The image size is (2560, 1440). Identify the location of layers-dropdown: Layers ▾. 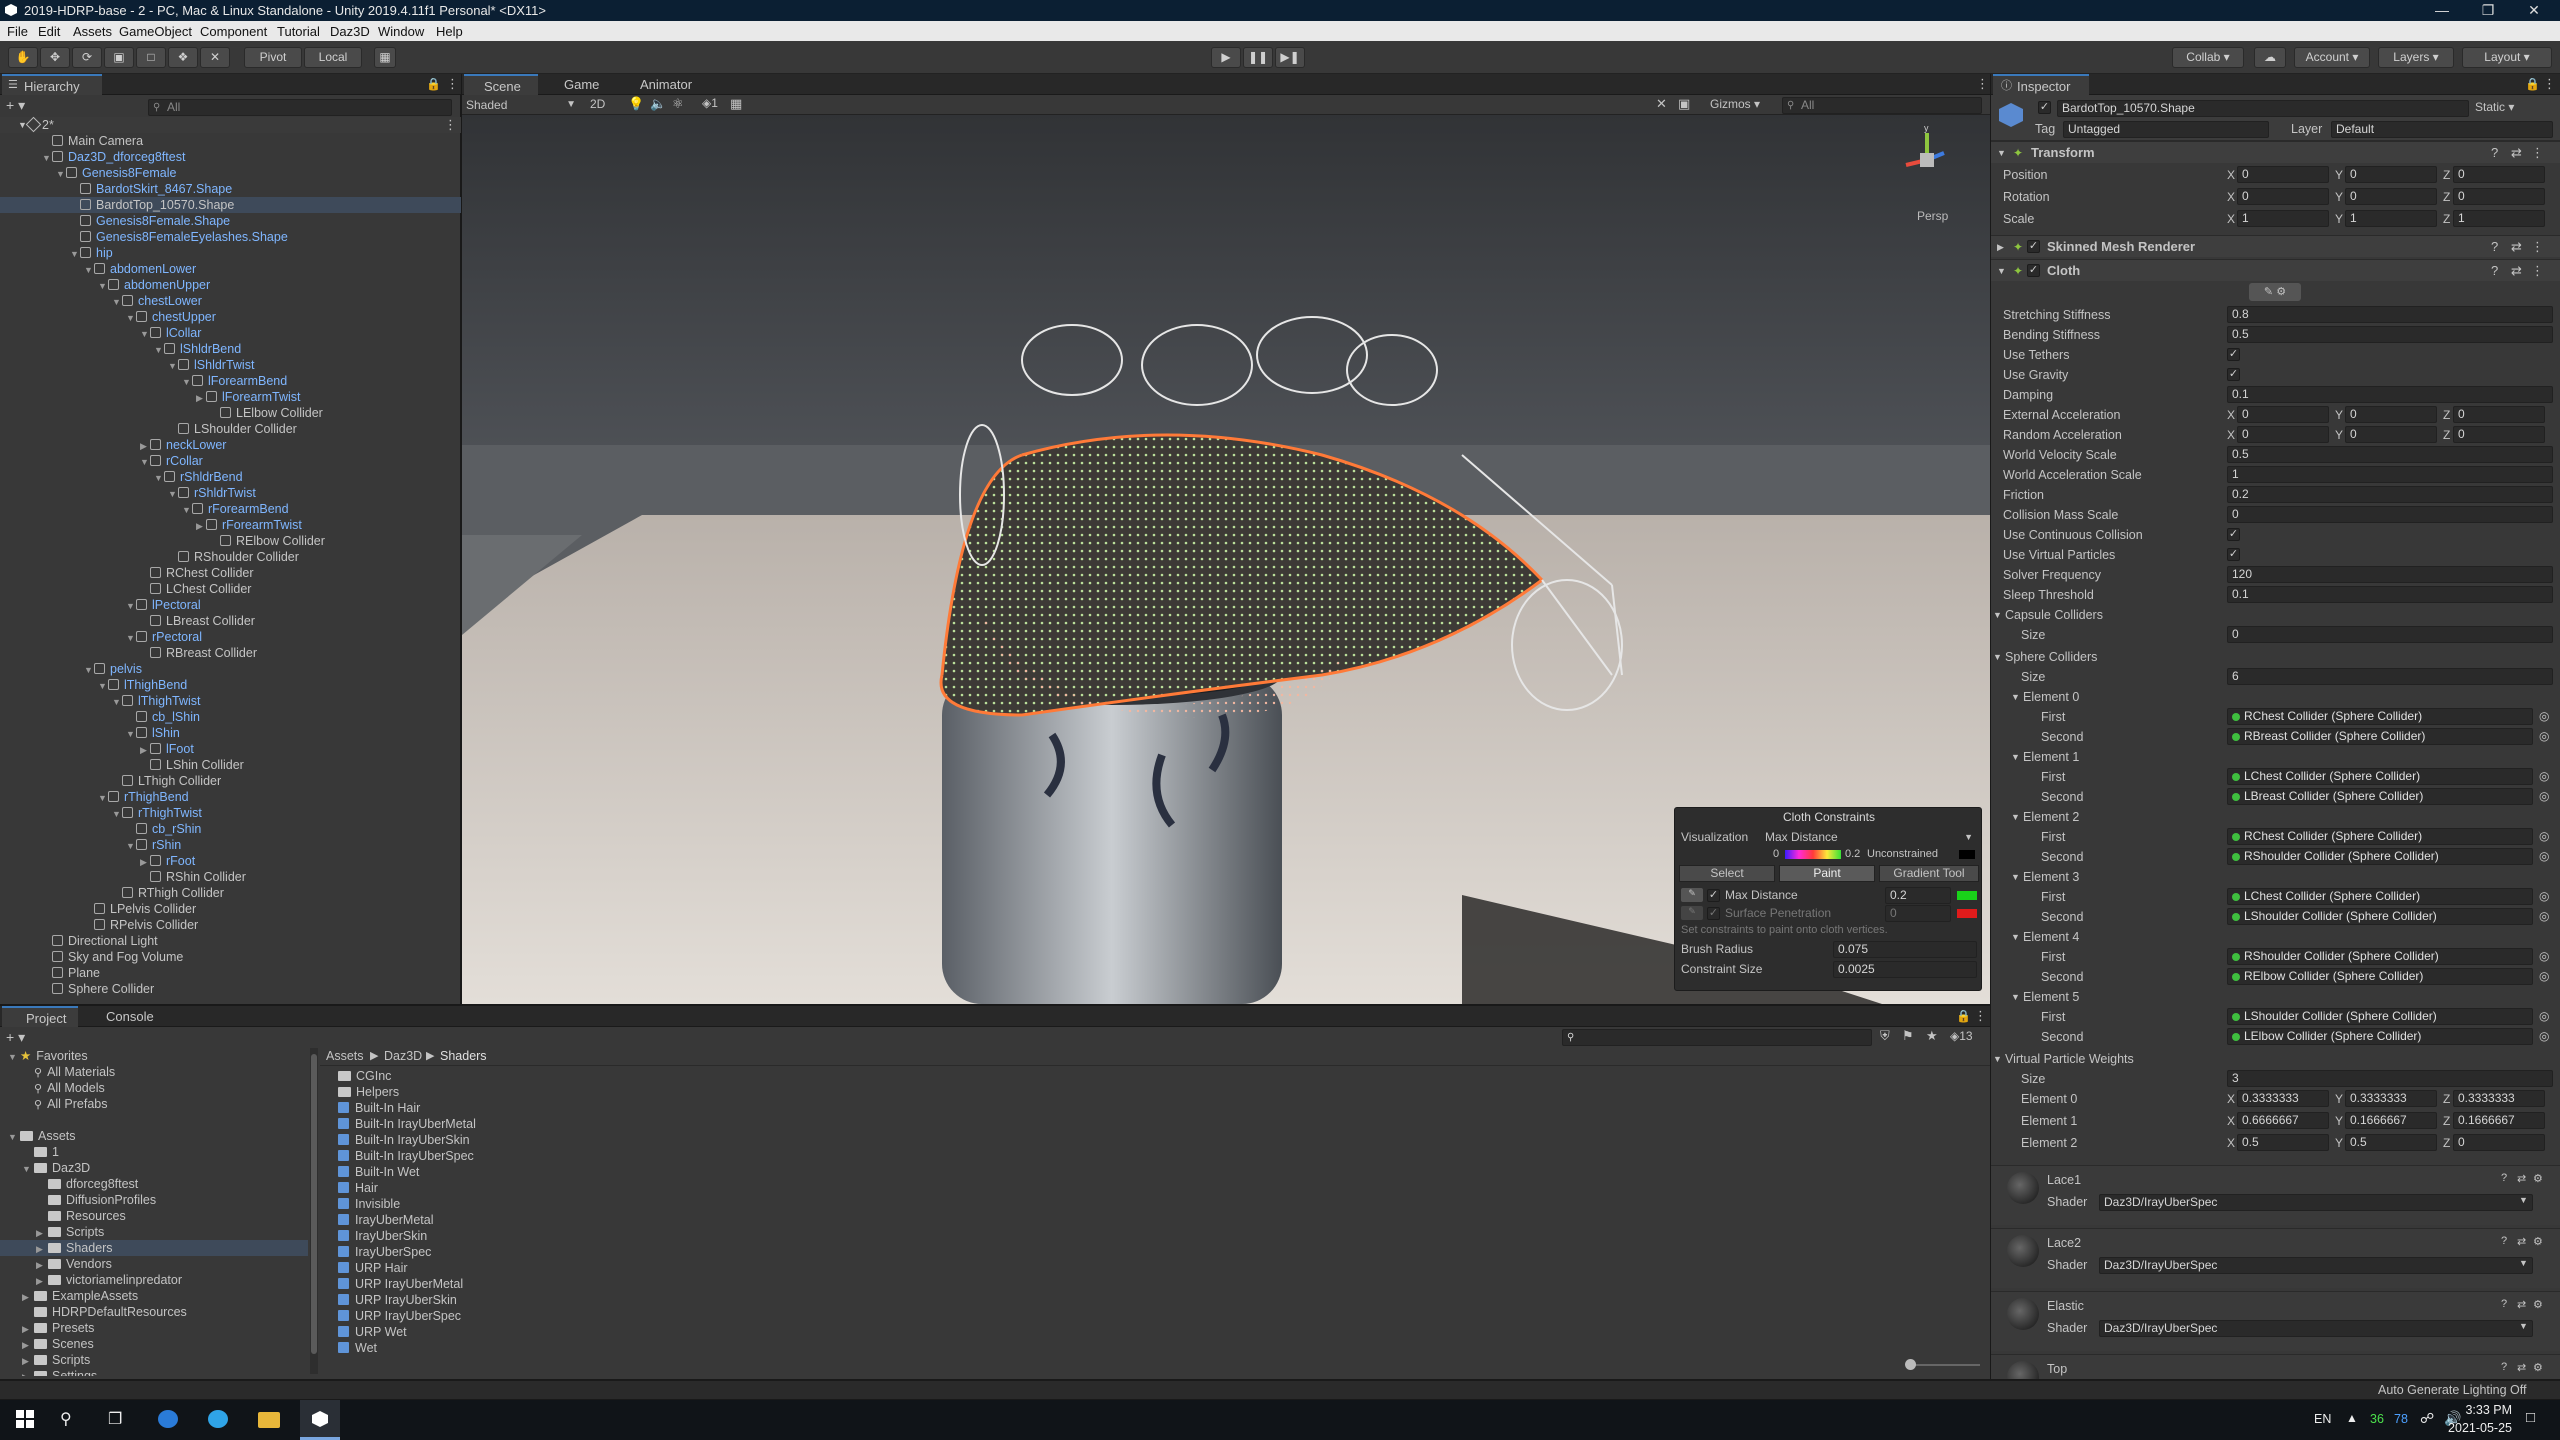
(2416, 57).